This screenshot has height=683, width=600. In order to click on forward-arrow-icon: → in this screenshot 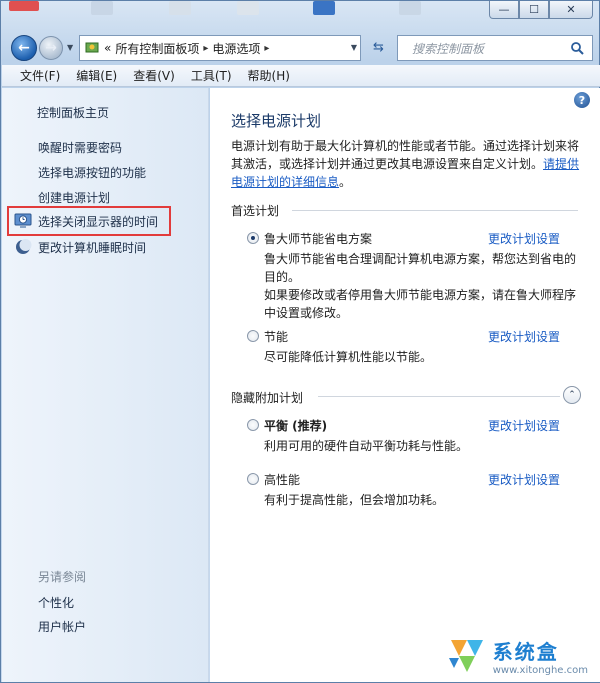, I will do `click(51, 48)`.